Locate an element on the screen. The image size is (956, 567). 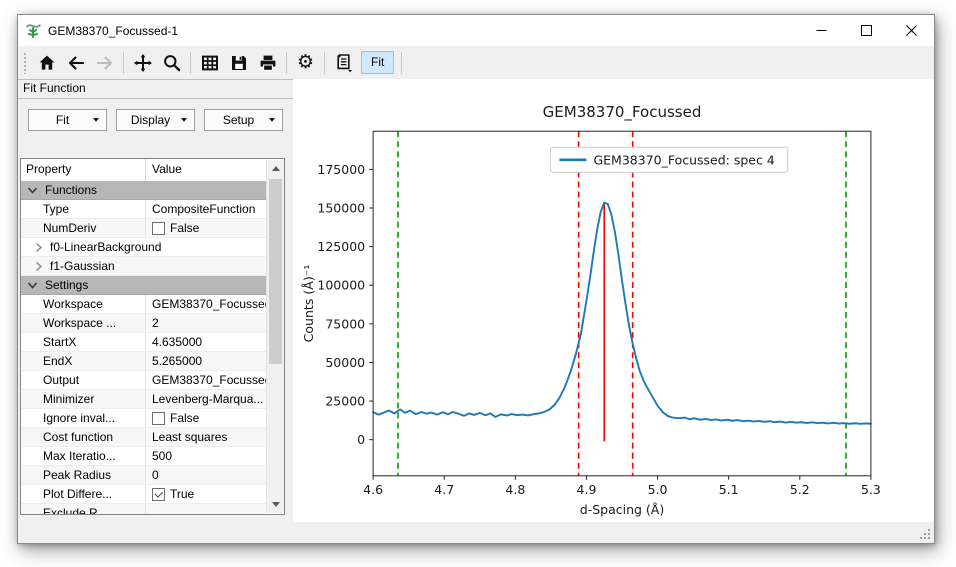
setup-dropdown-label: Setup is located at coordinates (238, 120).